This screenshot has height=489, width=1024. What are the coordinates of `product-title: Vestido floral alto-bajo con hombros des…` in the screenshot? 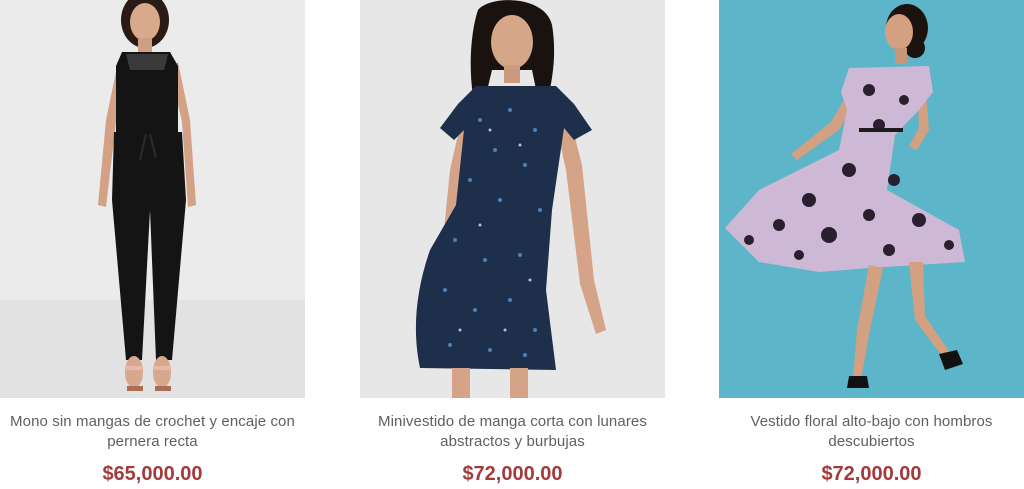 It's located at (871, 432).